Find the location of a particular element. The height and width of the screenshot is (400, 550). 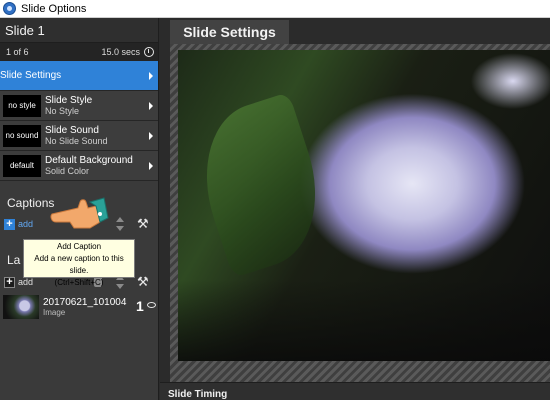

slide-duration-group: 15.0 secs is located at coordinates (127, 52).